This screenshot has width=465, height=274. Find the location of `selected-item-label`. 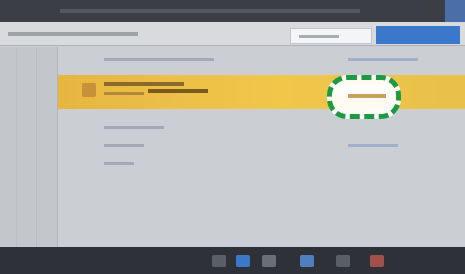

selected-item-label is located at coordinates (144, 84).